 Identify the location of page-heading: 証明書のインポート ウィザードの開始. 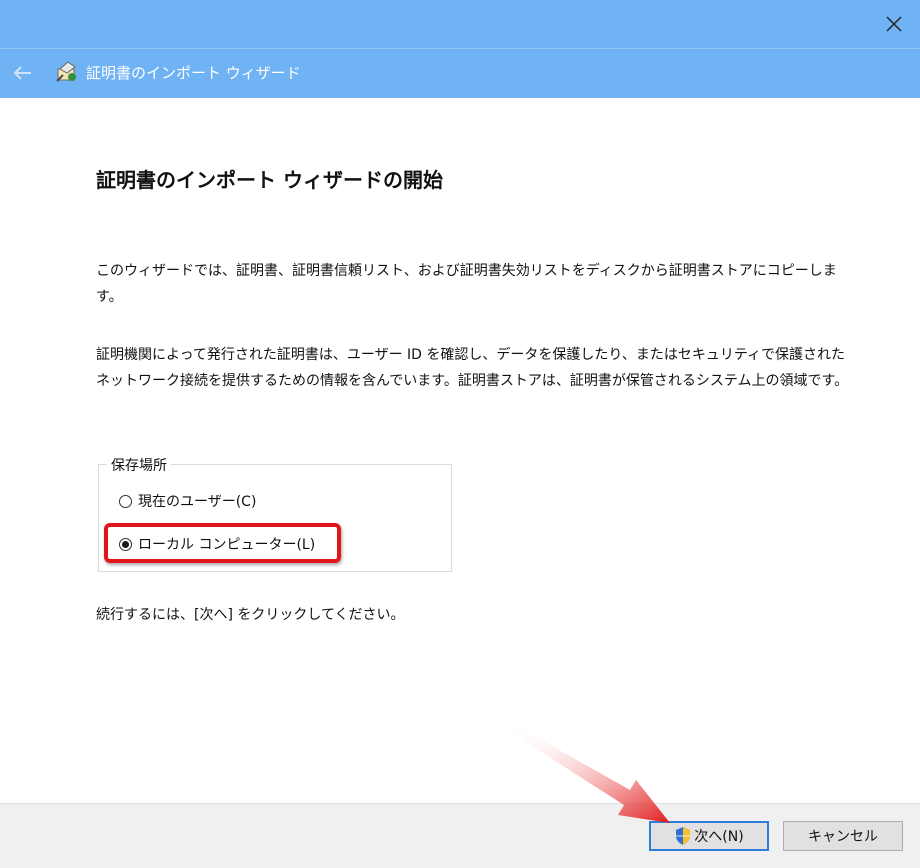
(269, 180).